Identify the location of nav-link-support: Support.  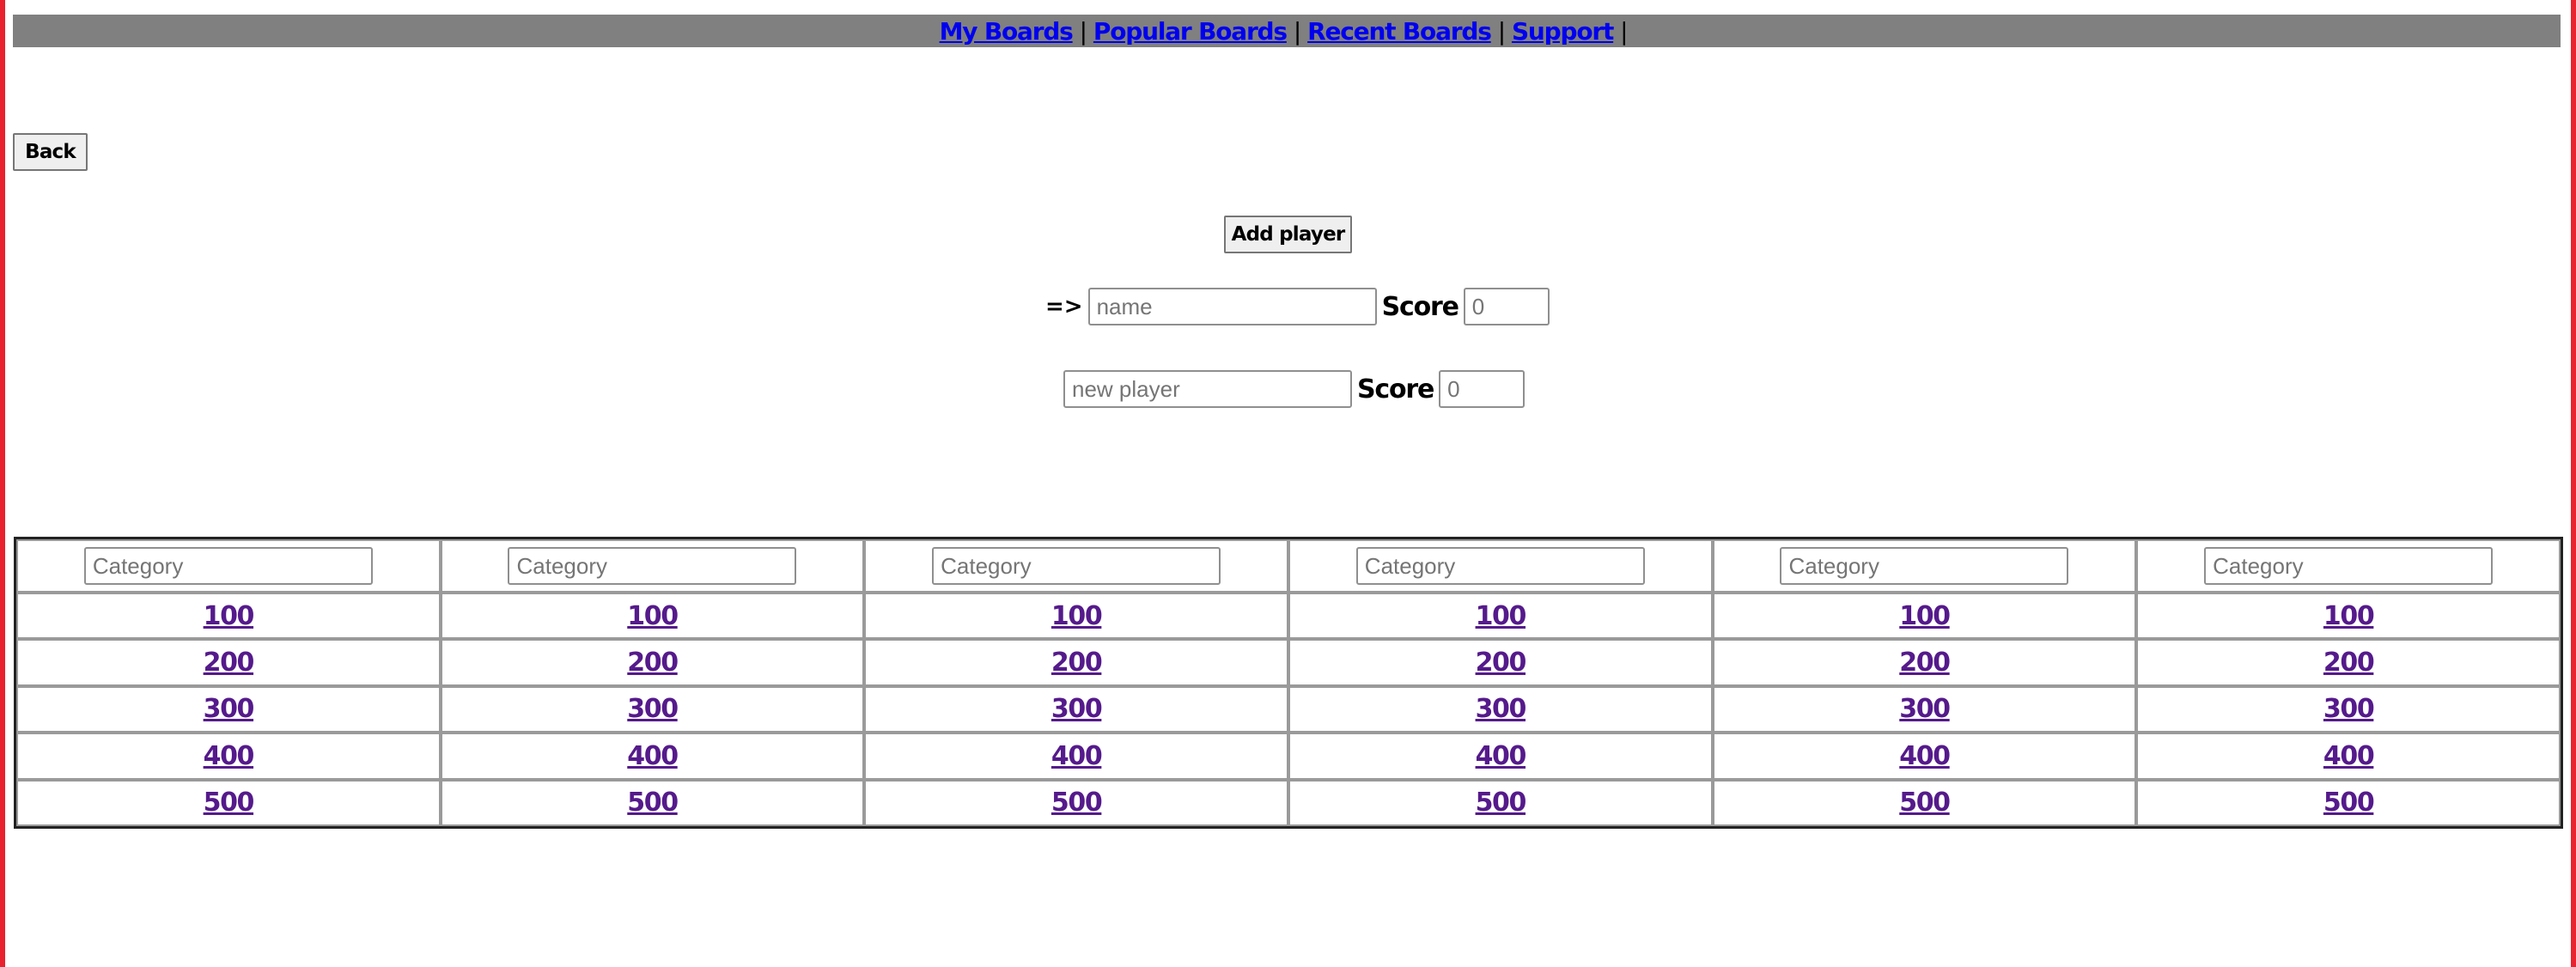
(1563, 31).